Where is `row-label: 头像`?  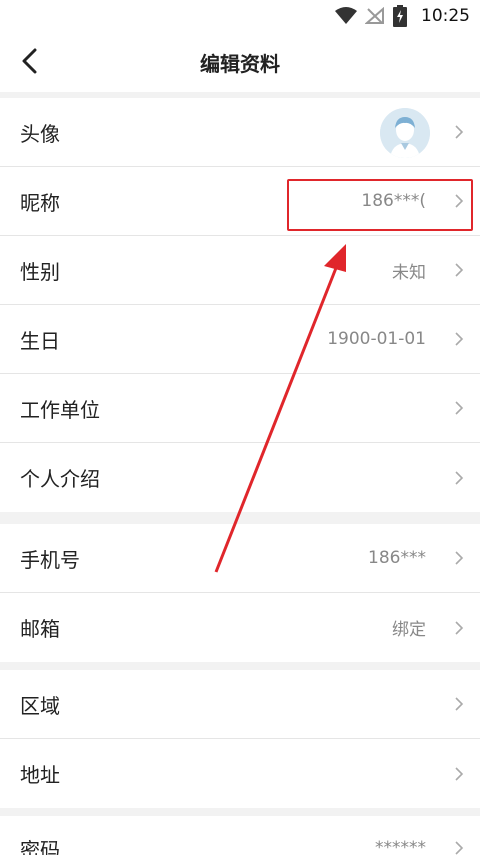
row-label: 头像 is located at coordinates (40, 133).